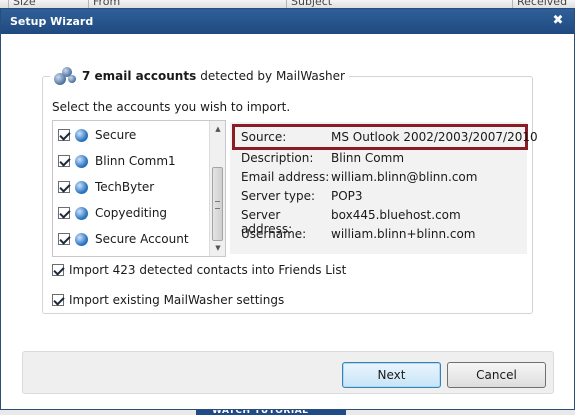 Image resolution: width=575 pixels, height=415 pixels. I want to click on detail-row-source: Source: MS Outlook 2002/2003/2007/2010, so click(389, 139).